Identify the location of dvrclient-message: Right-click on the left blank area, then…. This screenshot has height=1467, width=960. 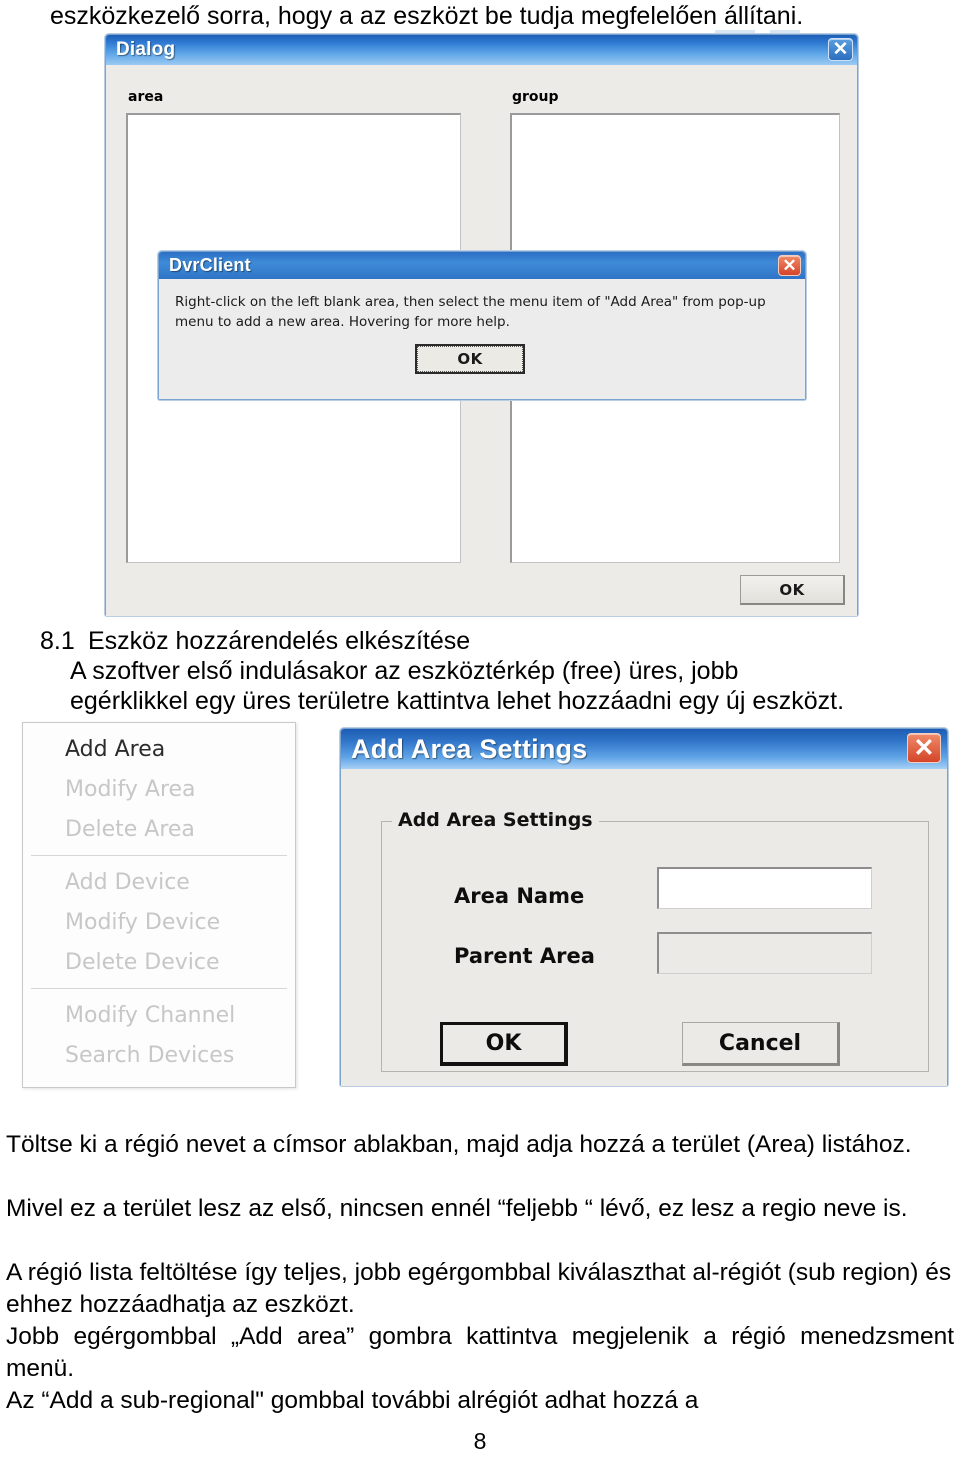
(470, 312).